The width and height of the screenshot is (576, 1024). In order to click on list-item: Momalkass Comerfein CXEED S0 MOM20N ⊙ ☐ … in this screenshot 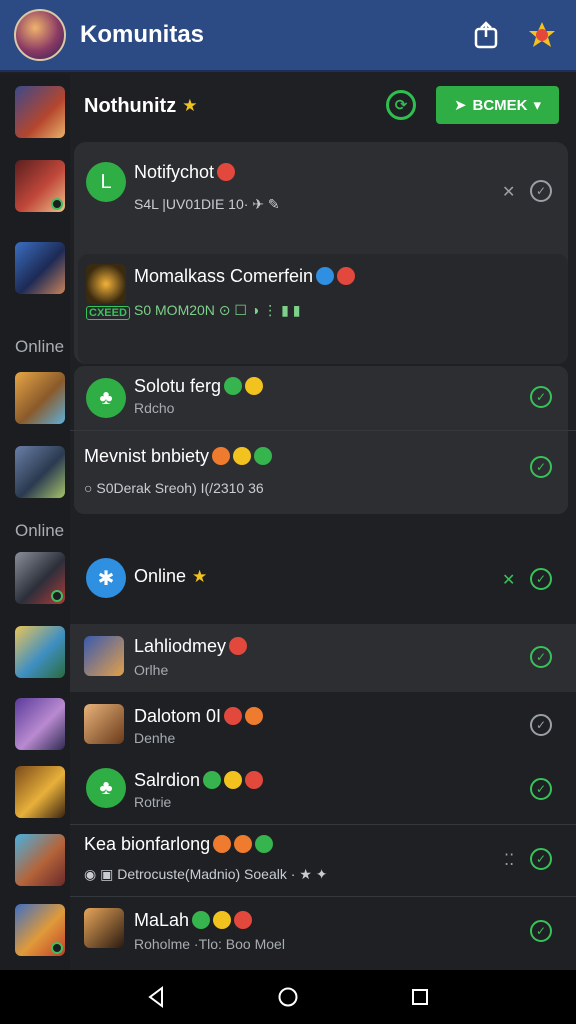, I will do `click(323, 305)`.